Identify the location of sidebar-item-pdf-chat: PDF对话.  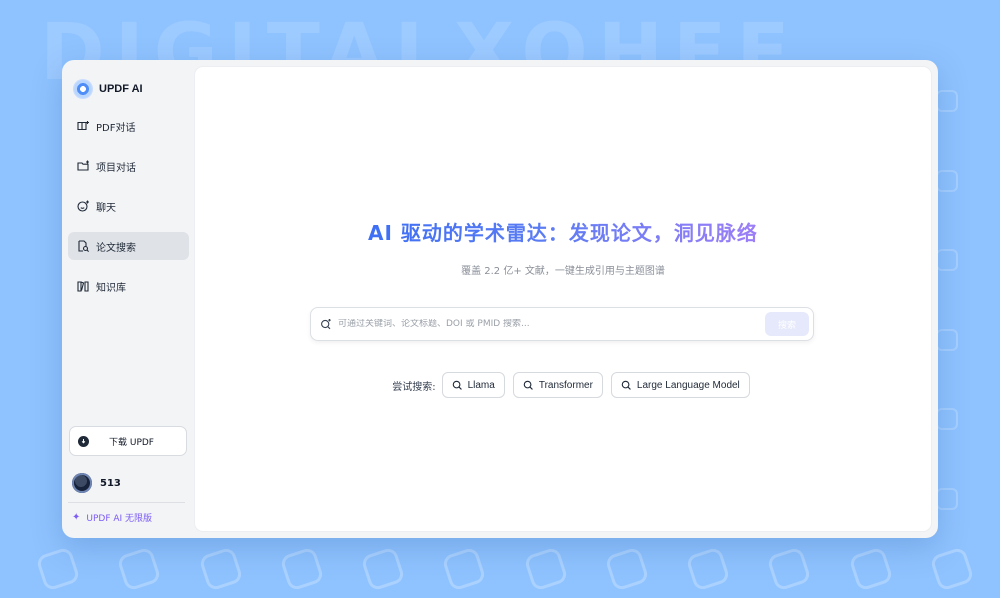
(128, 126).